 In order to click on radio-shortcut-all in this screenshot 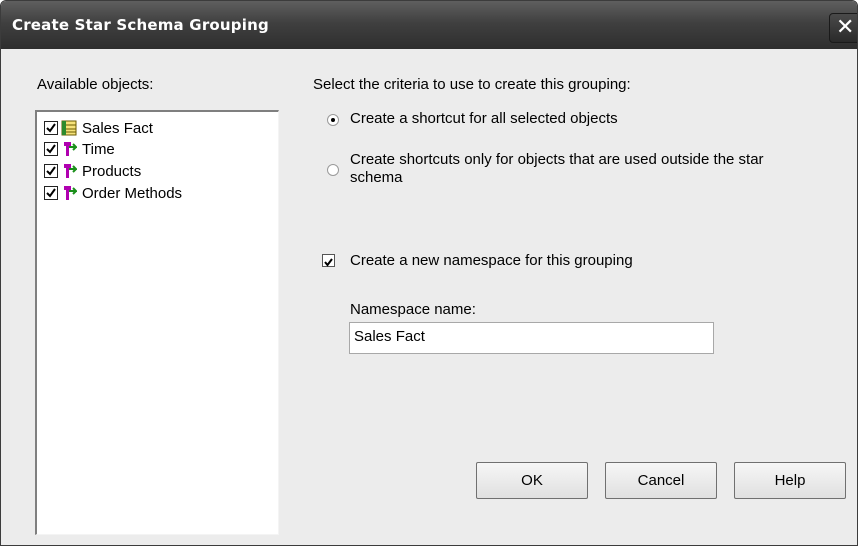, I will do `click(333, 120)`.